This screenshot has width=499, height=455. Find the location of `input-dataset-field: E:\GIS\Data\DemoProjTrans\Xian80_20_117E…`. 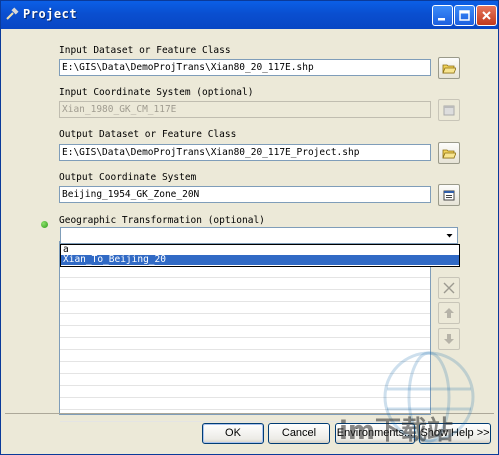

input-dataset-field: E:\GIS\Data\DemoProjTrans\Xian80_20_117E… is located at coordinates (245, 67).